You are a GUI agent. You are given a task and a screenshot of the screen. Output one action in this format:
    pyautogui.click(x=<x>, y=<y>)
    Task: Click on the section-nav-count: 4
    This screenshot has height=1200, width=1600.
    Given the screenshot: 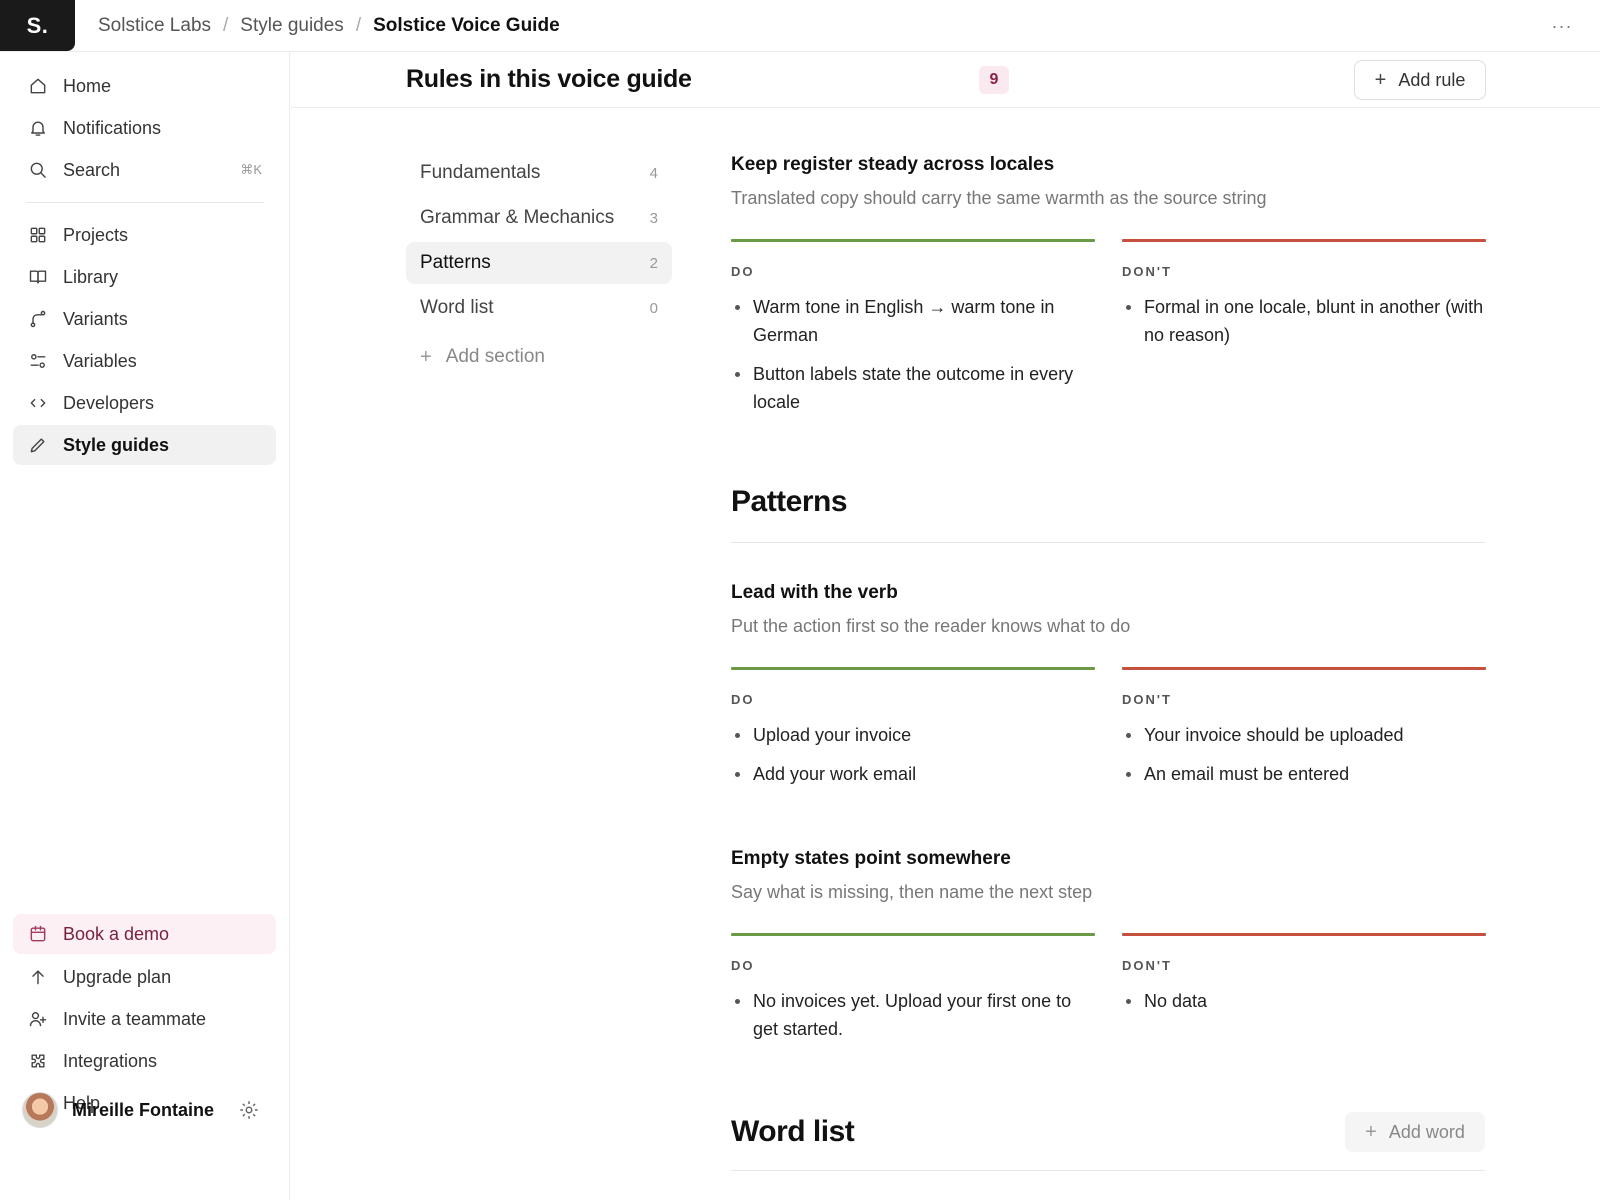 What is the action you would take?
    pyautogui.click(x=653, y=173)
    